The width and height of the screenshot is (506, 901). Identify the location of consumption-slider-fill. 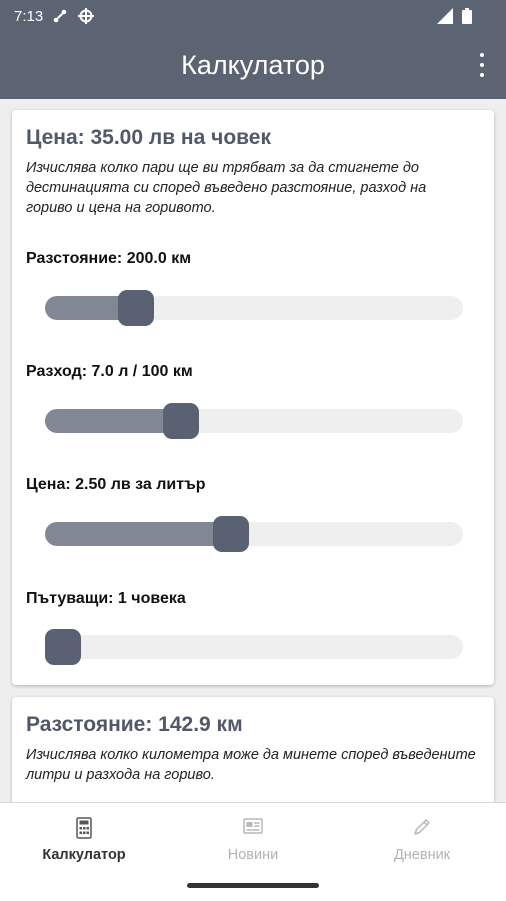
(113, 421).